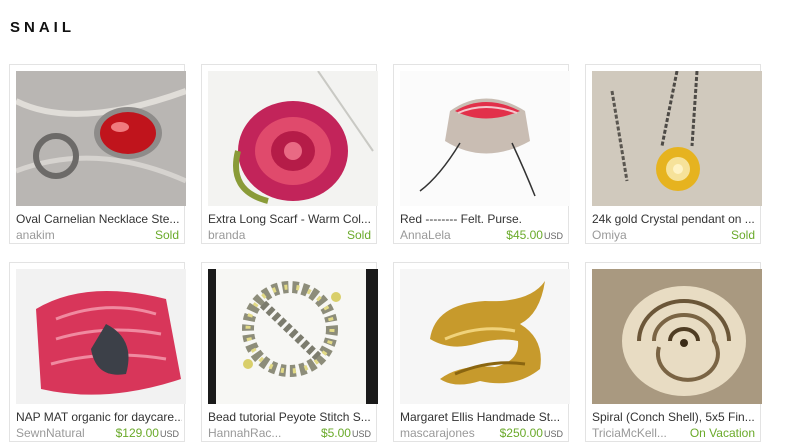  I want to click on status-text: On Vacation, so click(722, 433).